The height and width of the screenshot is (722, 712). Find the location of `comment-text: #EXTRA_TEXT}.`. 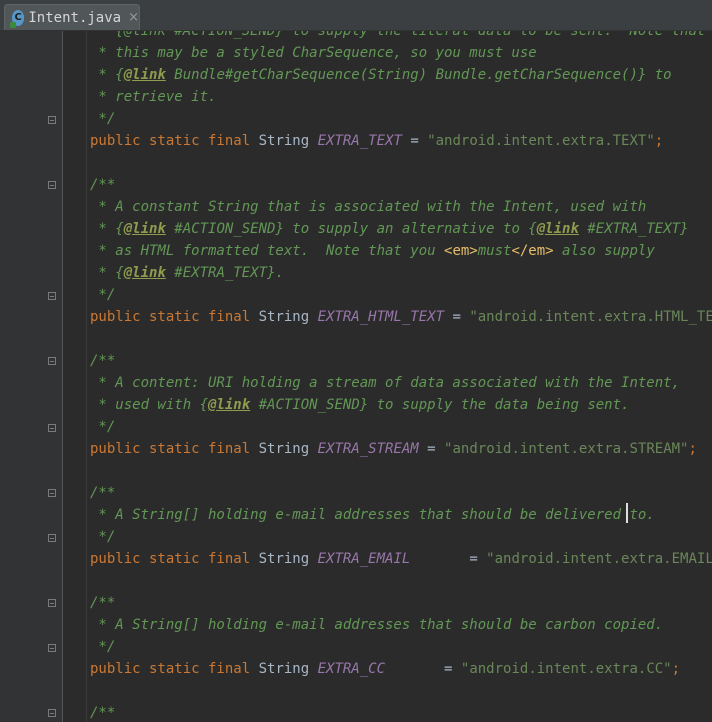

comment-text: #EXTRA_TEXT}. is located at coordinates (224, 273).